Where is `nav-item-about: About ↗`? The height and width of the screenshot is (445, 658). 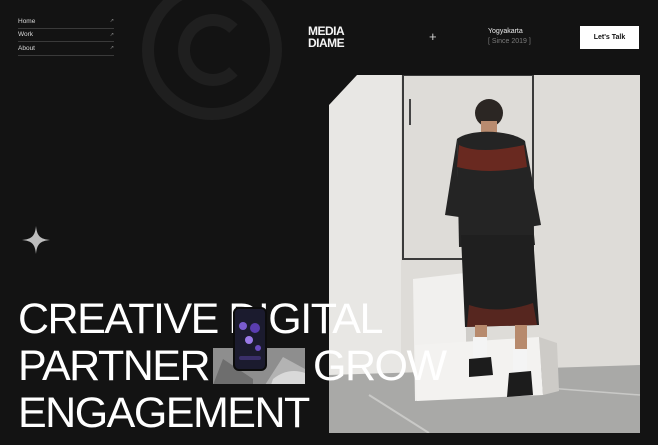
nav-item-about: About ↗ is located at coordinates (66, 49).